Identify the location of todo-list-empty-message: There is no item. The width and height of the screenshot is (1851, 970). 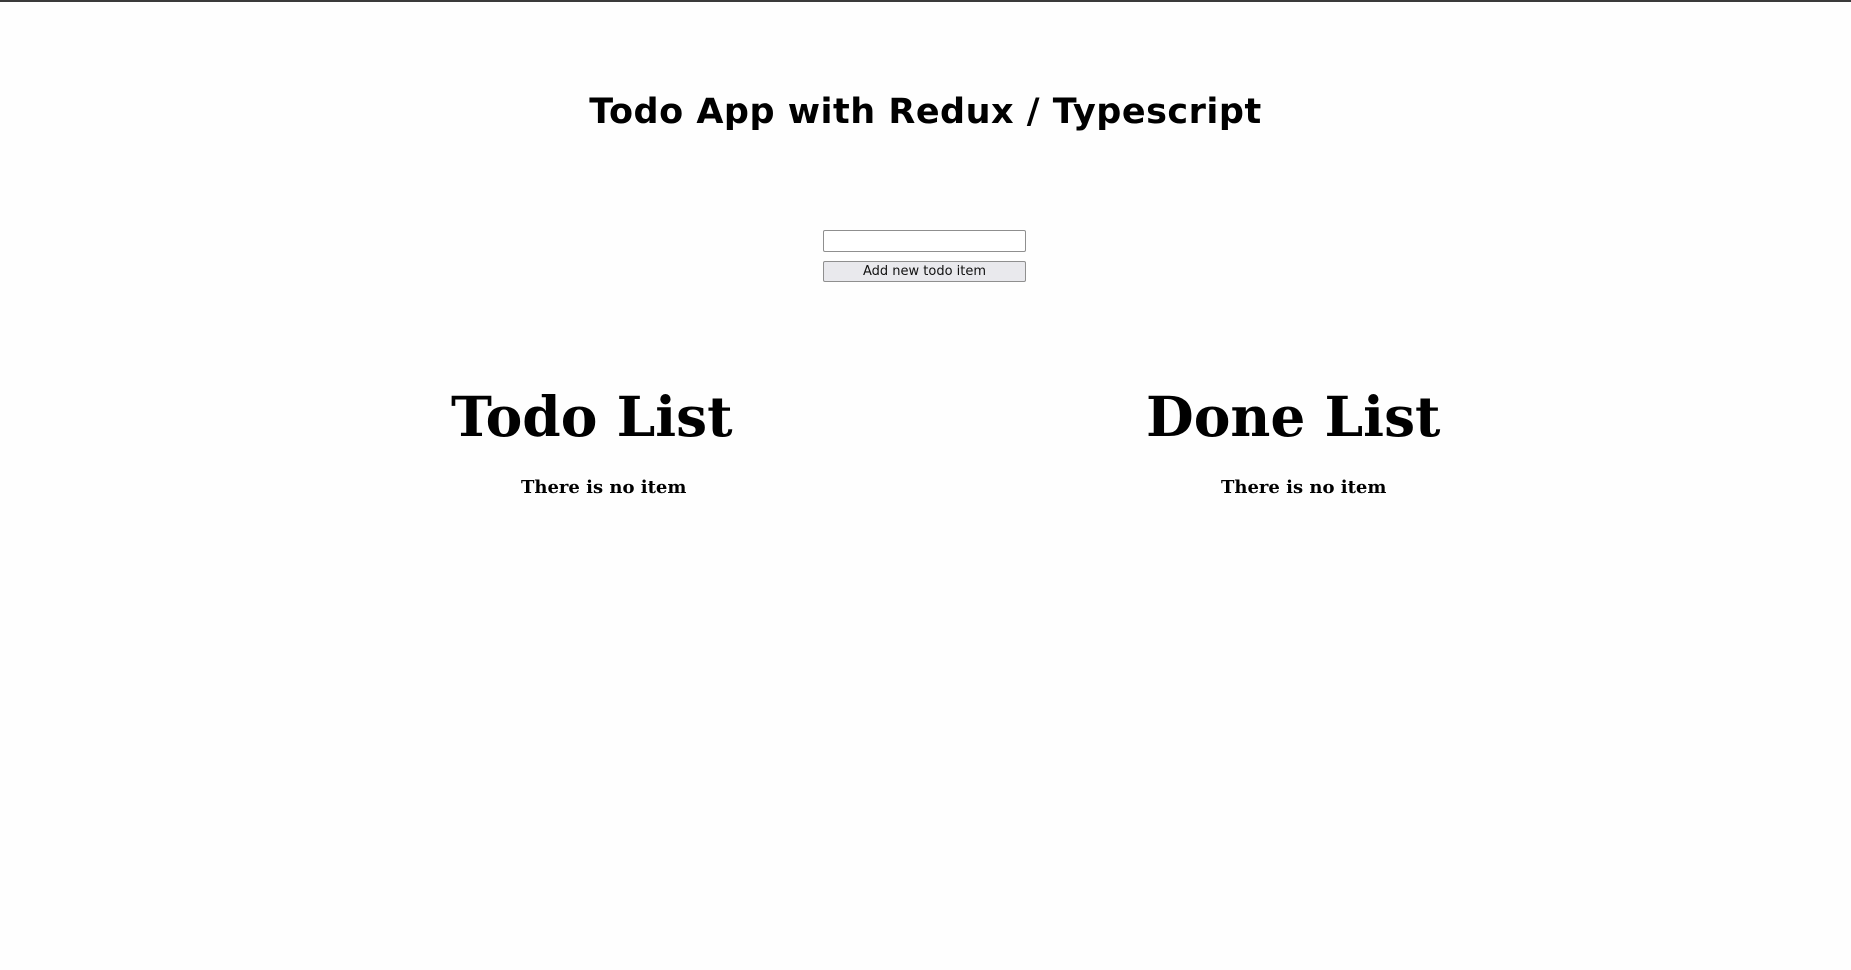
(604, 487).